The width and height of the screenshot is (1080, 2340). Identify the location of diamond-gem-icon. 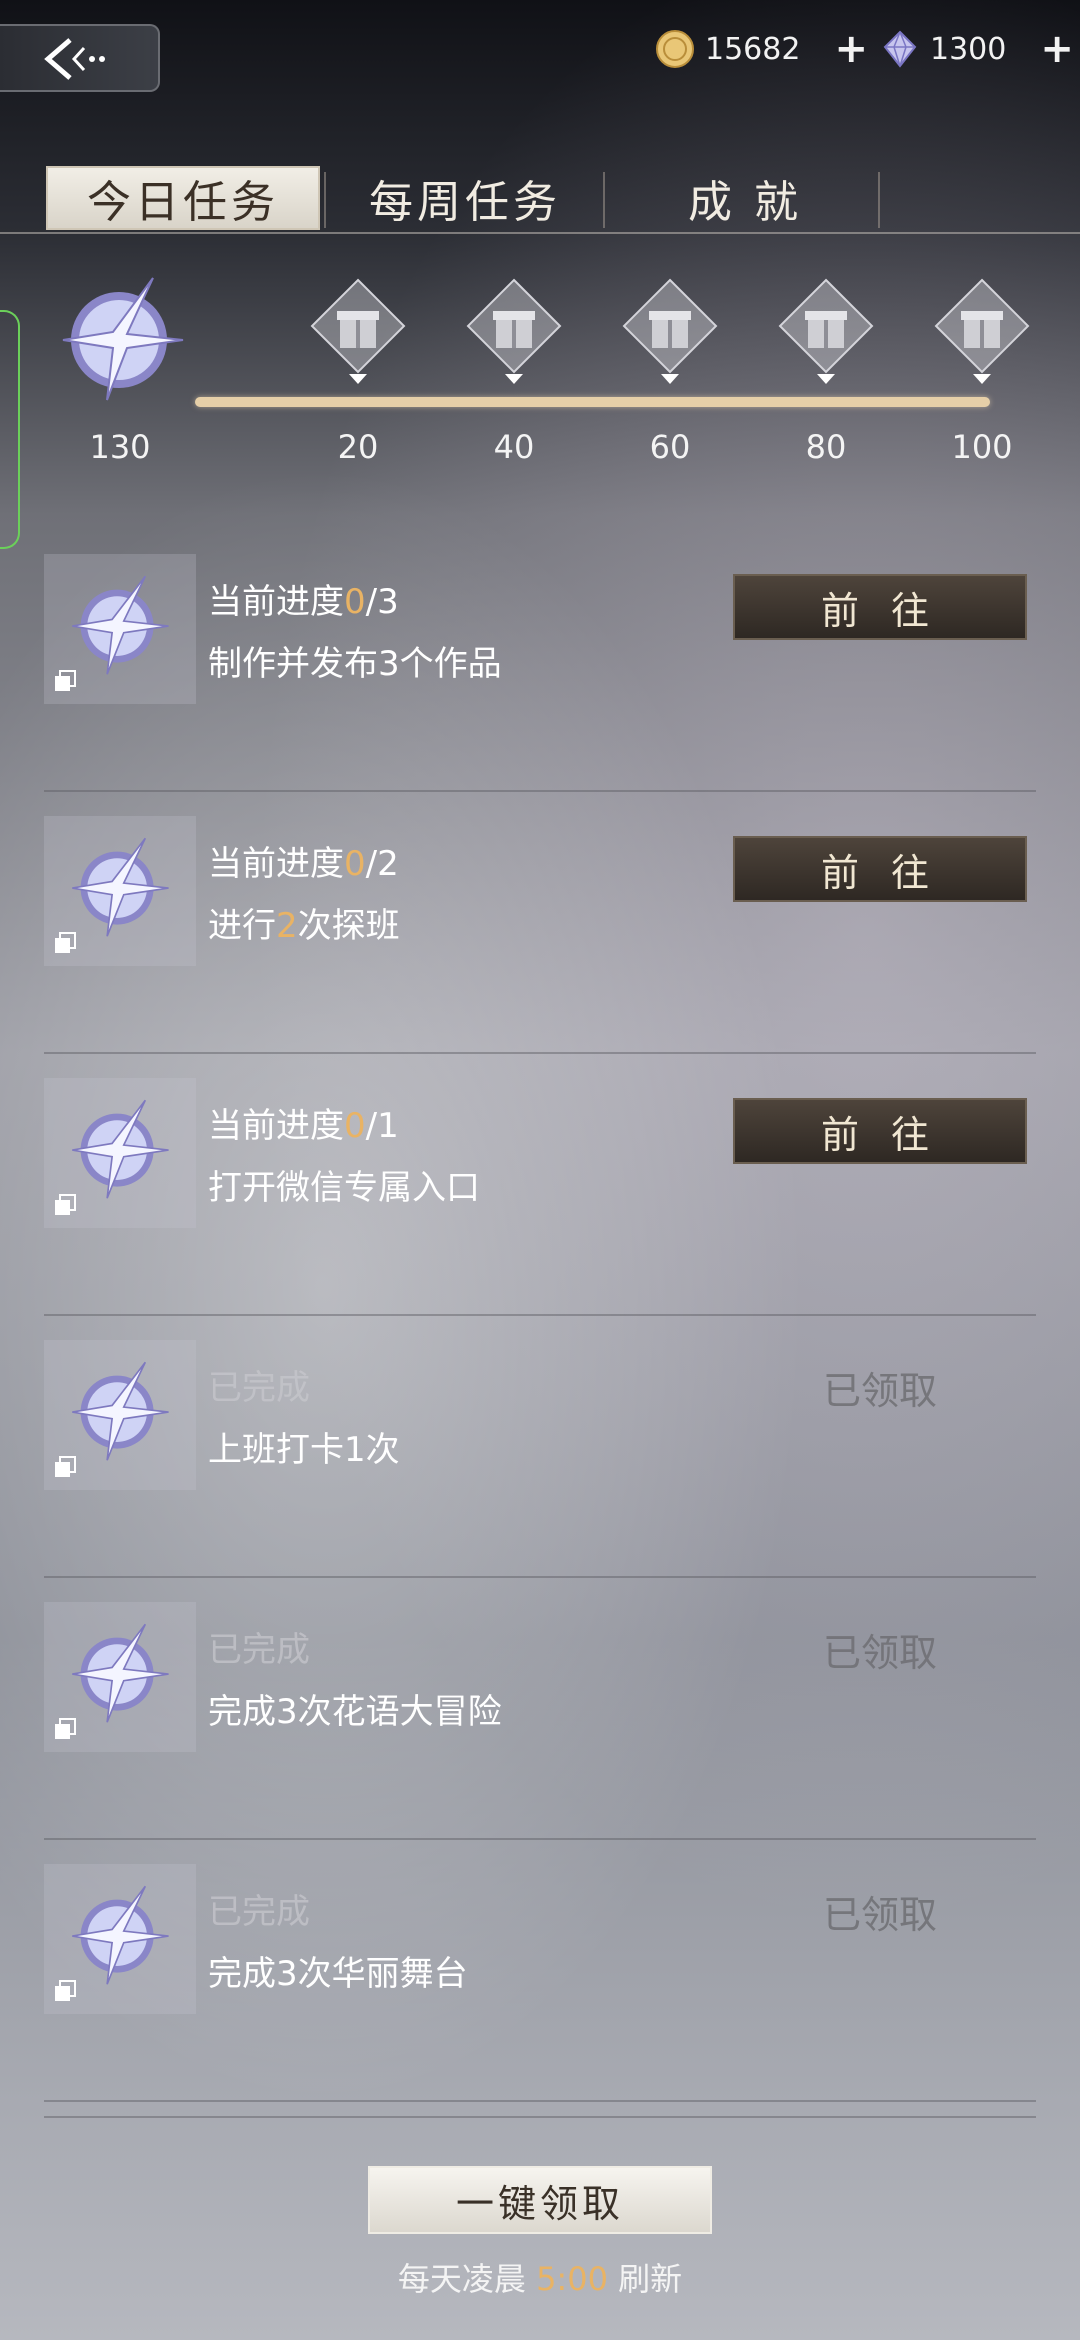
(900, 49).